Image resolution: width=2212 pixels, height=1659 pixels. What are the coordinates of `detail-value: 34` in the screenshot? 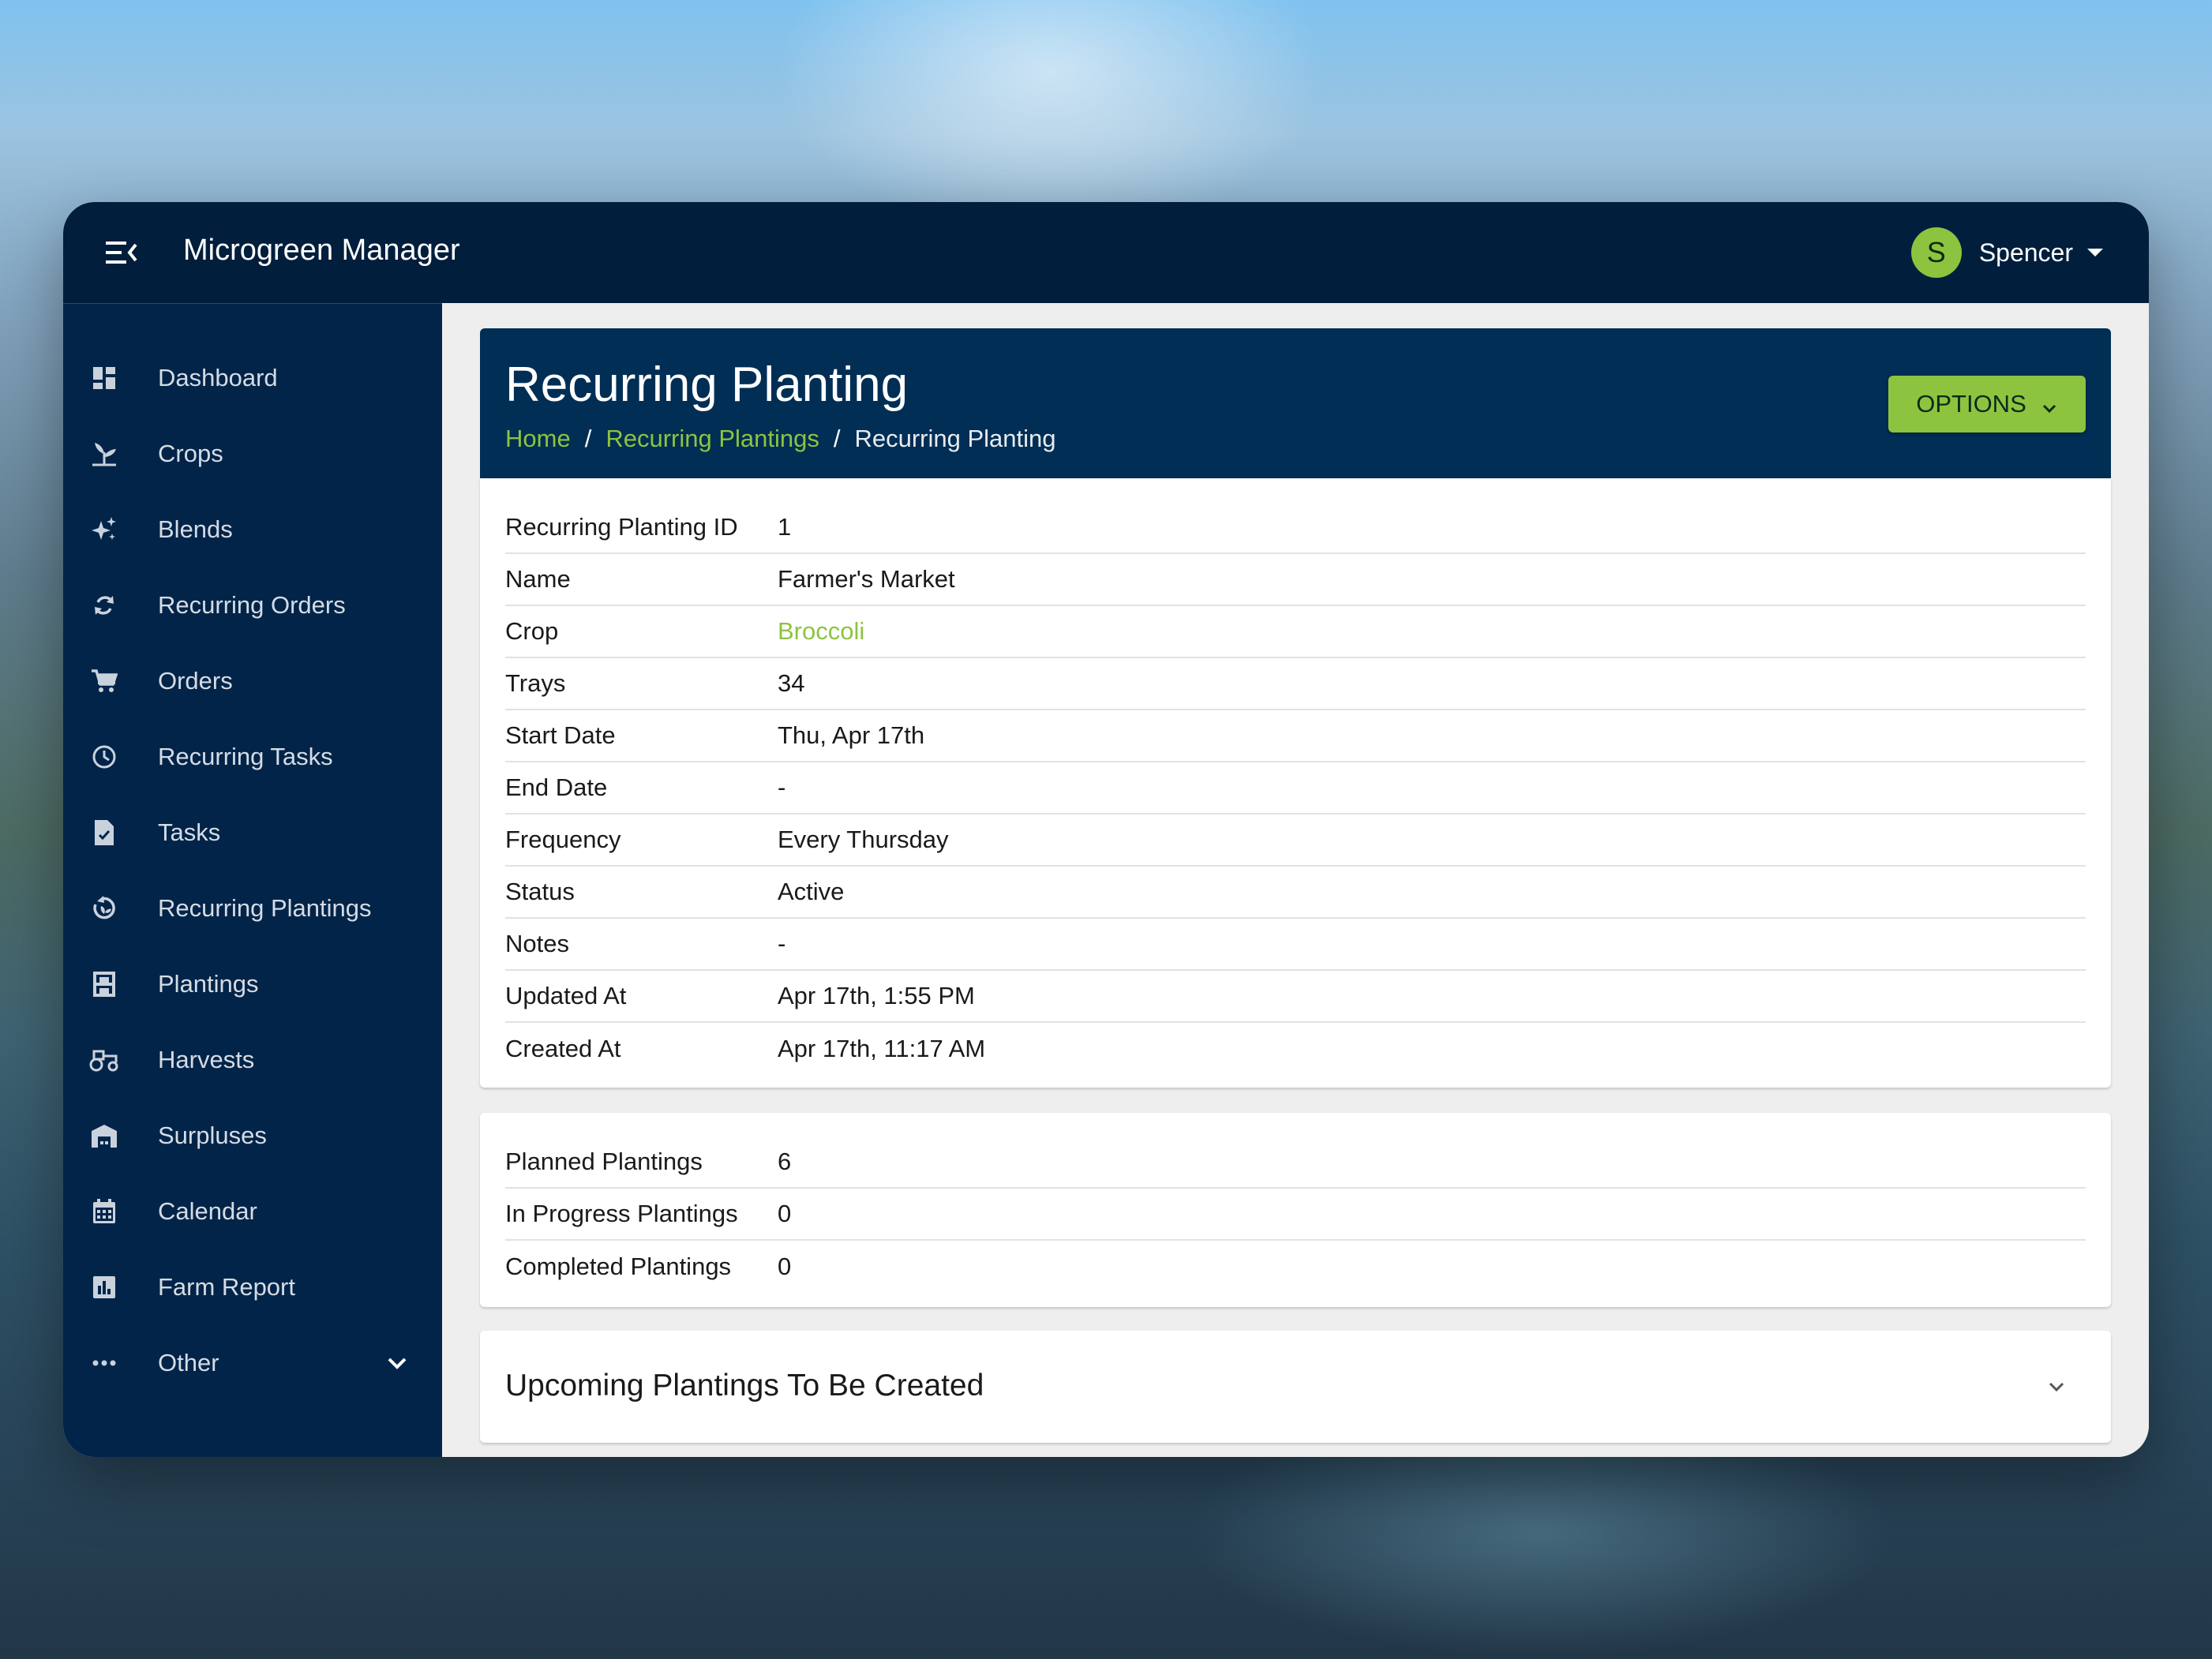 It's located at (791, 683).